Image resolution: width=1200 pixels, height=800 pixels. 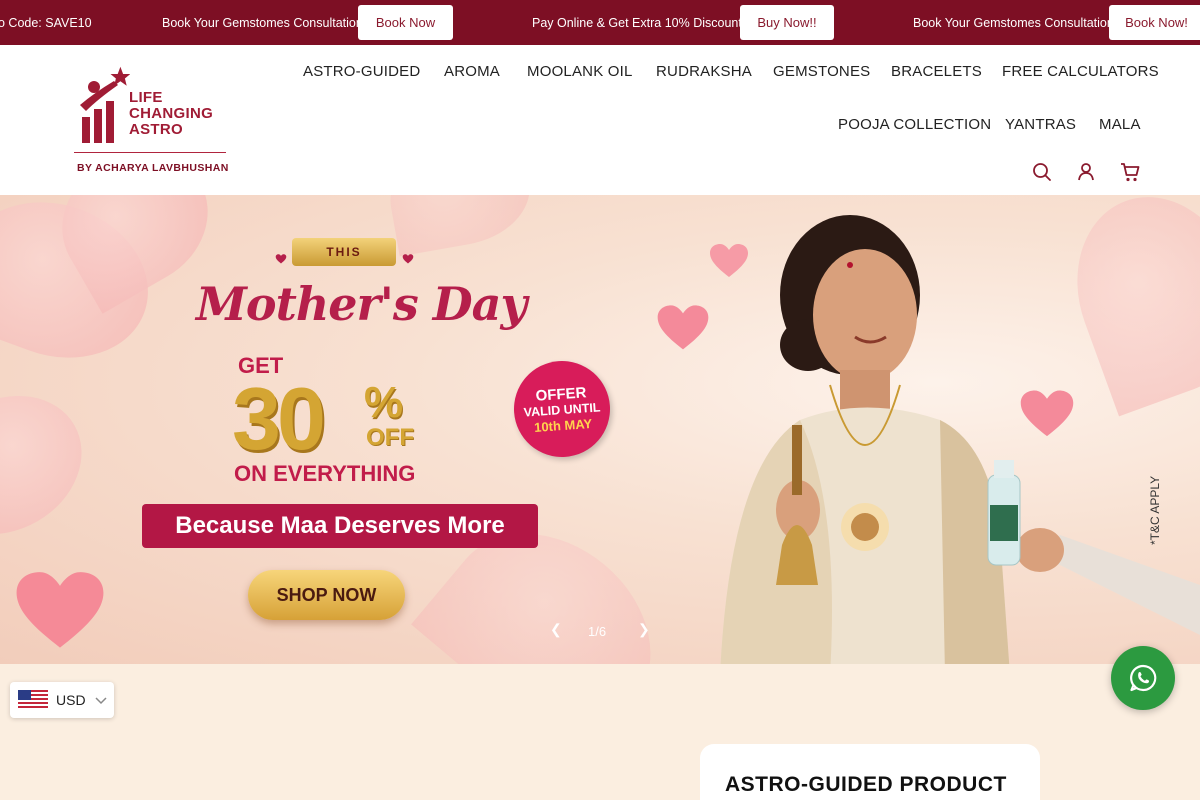 What do you see at coordinates (556, 629) in the screenshot?
I see `chevron-left-icon: ❮` at bounding box center [556, 629].